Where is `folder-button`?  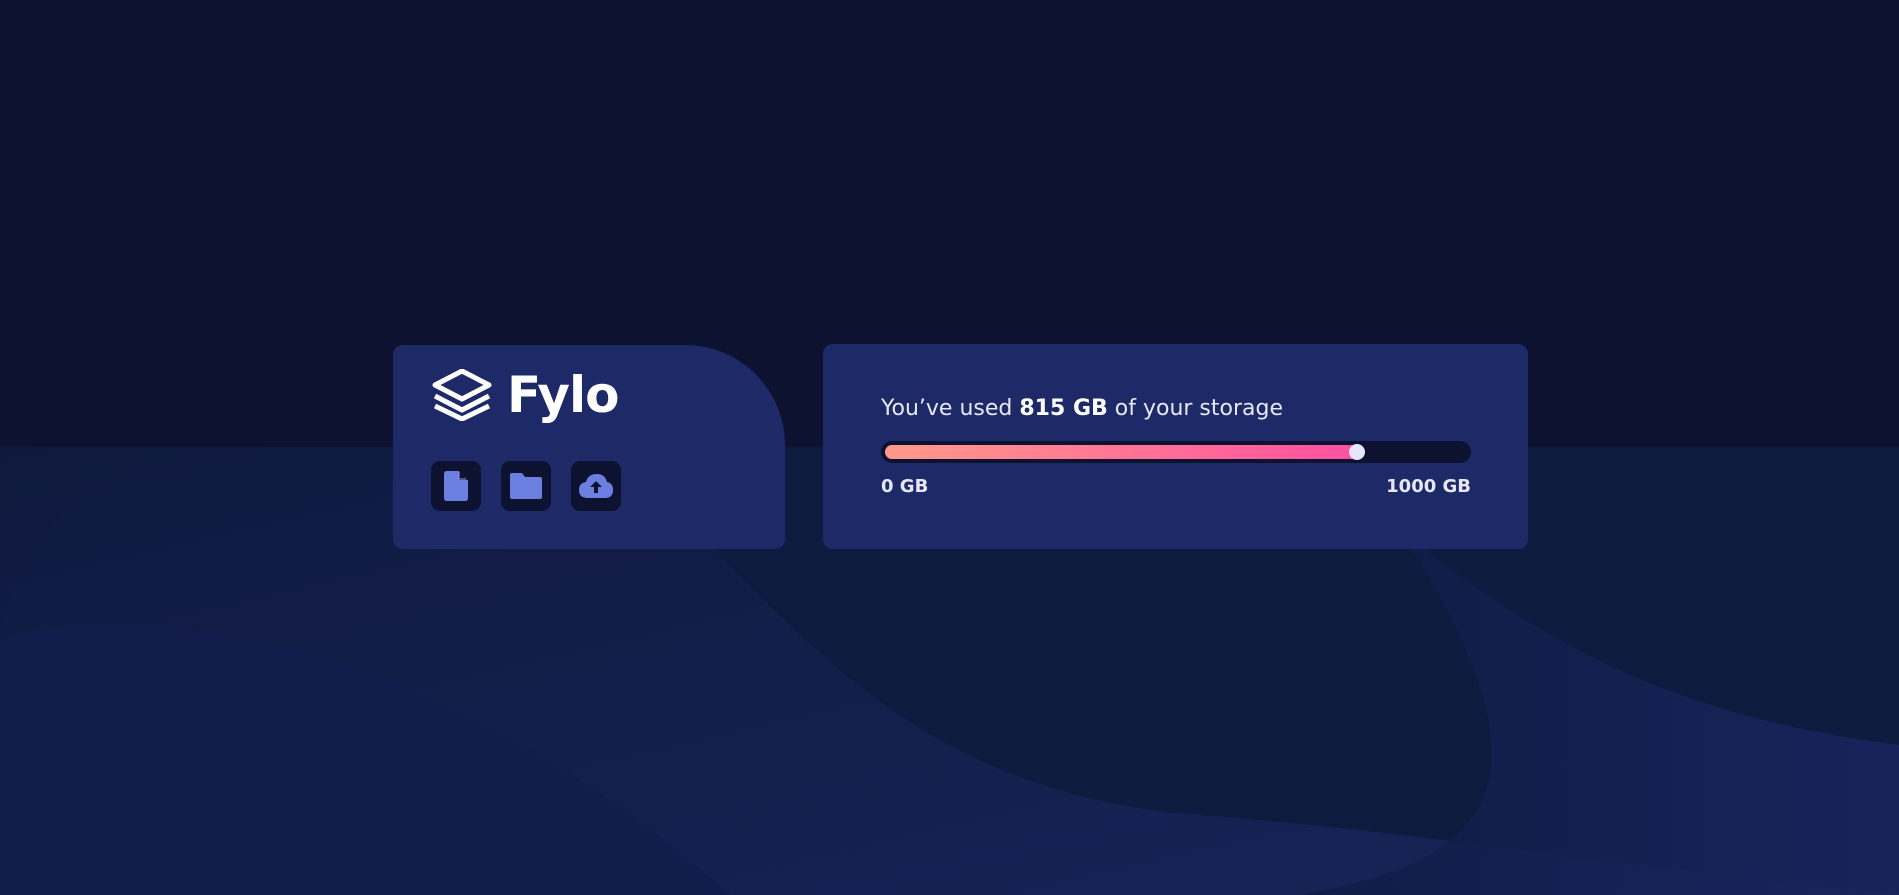 folder-button is located at coordinates (526, 486).